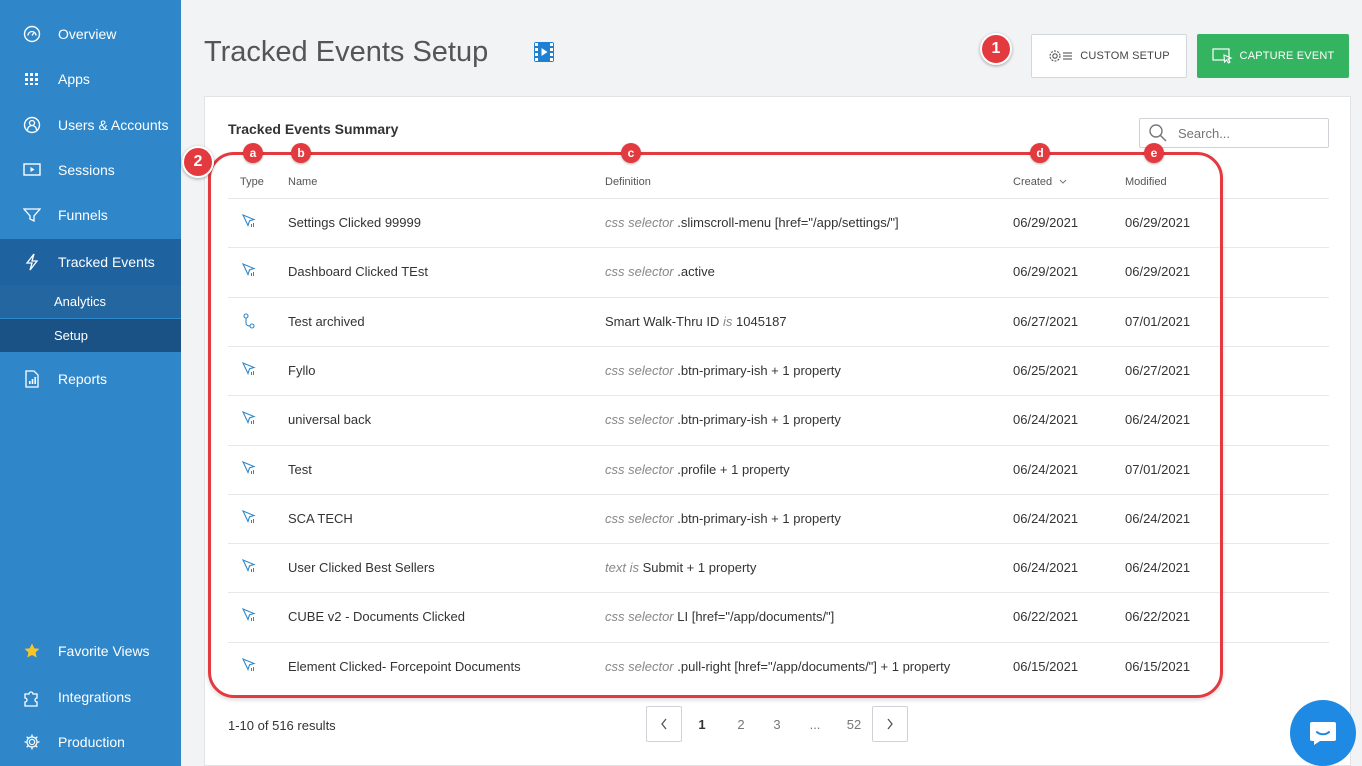  What do you see at coordinates (1063, 182) in the screenshot?
I see `sort-chevron-down-icon` at bounding box center [1063, 182].